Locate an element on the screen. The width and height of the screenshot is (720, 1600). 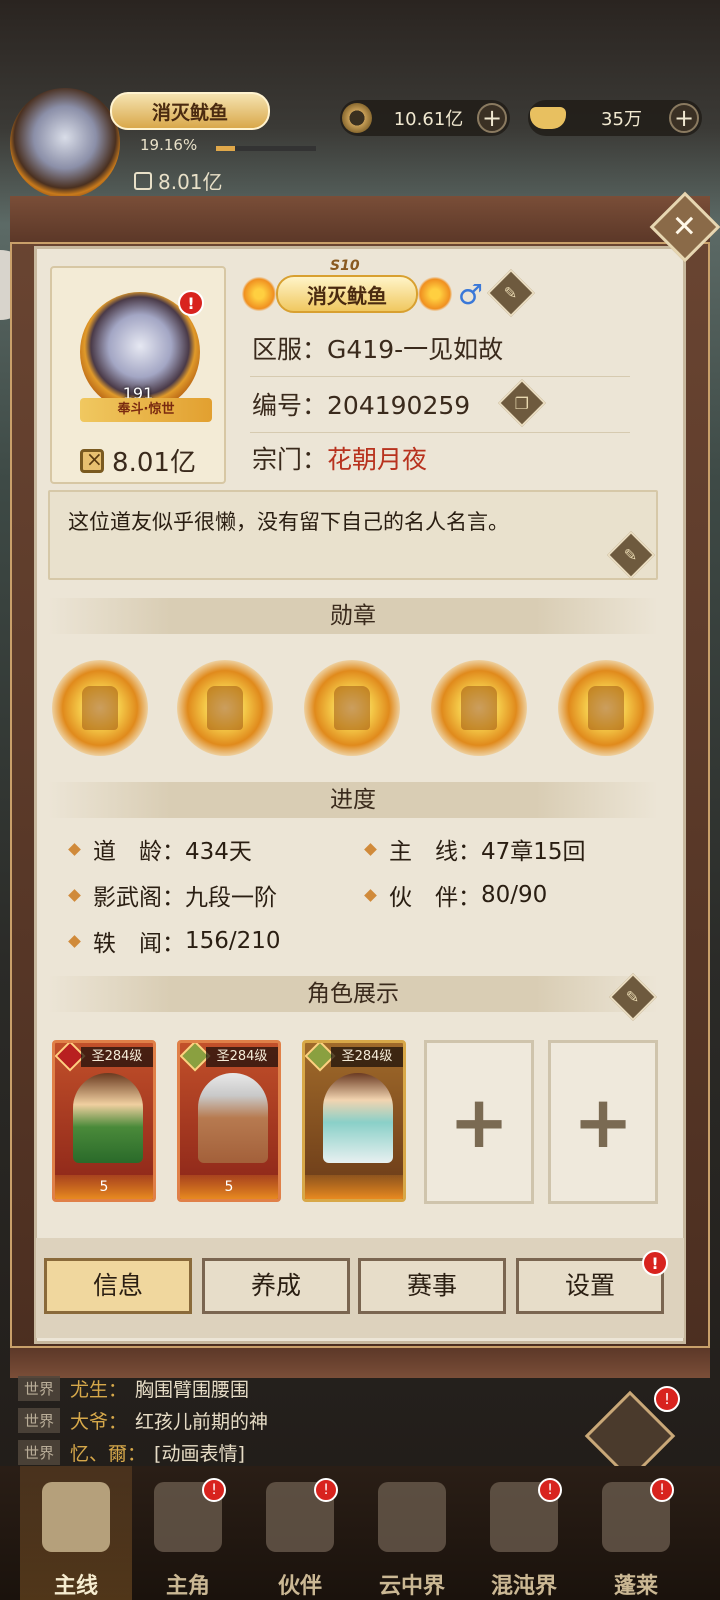
player-name-plate: 消灭鱿鱼 is located at coordinates (190, 111).